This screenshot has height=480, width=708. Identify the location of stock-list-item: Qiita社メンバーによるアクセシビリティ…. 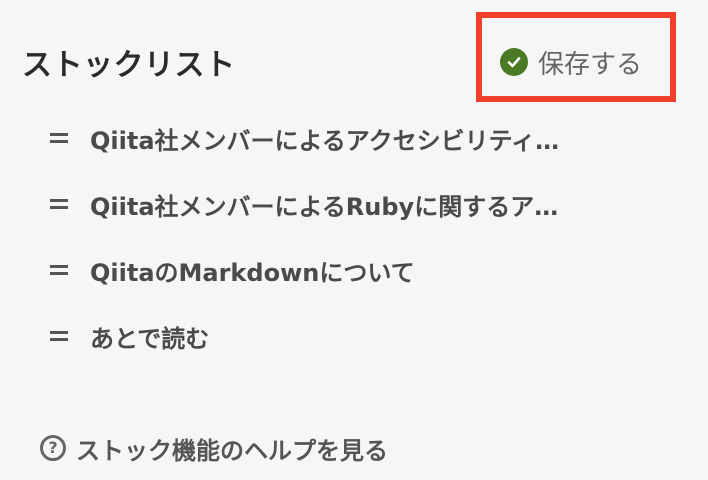
(358, 138).